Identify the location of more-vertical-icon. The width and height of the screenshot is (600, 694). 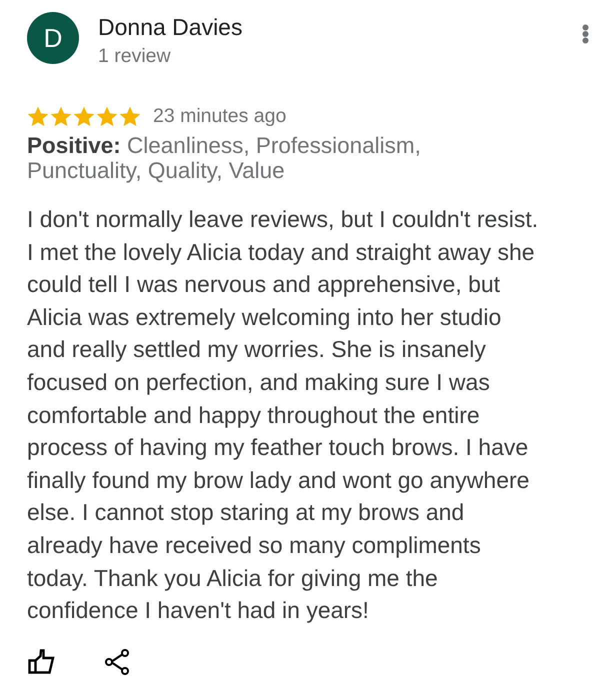
(585, 34).